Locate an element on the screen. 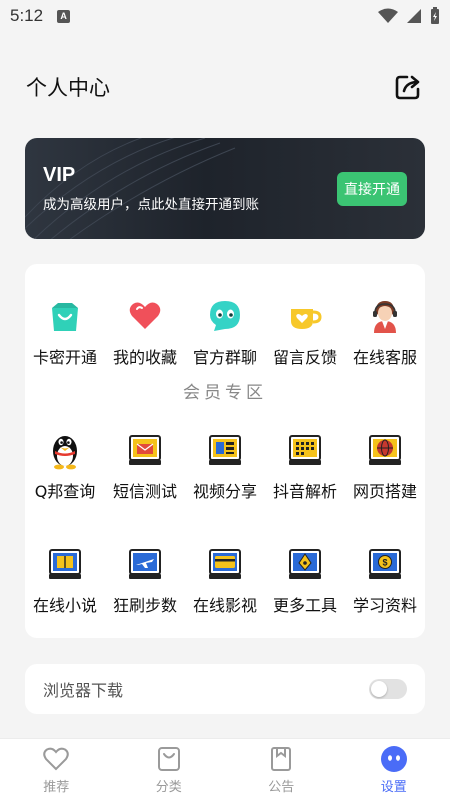 The image size is (450, 801). tool-douyin-parse: 抖音解析 is located at coordinates (305, 465).